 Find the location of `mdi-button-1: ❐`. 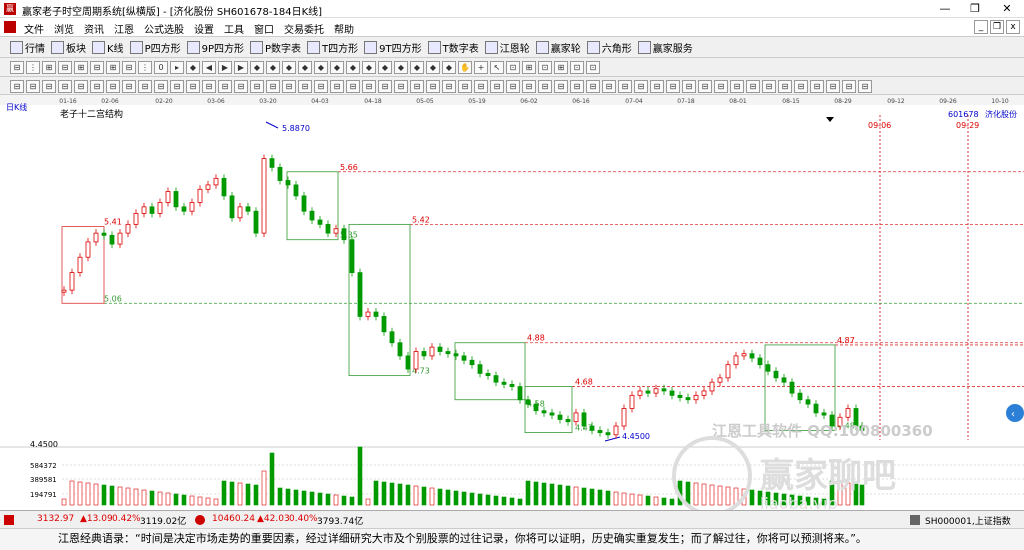

mdi-button-1: ❐ is located at coordinates (997, 27).